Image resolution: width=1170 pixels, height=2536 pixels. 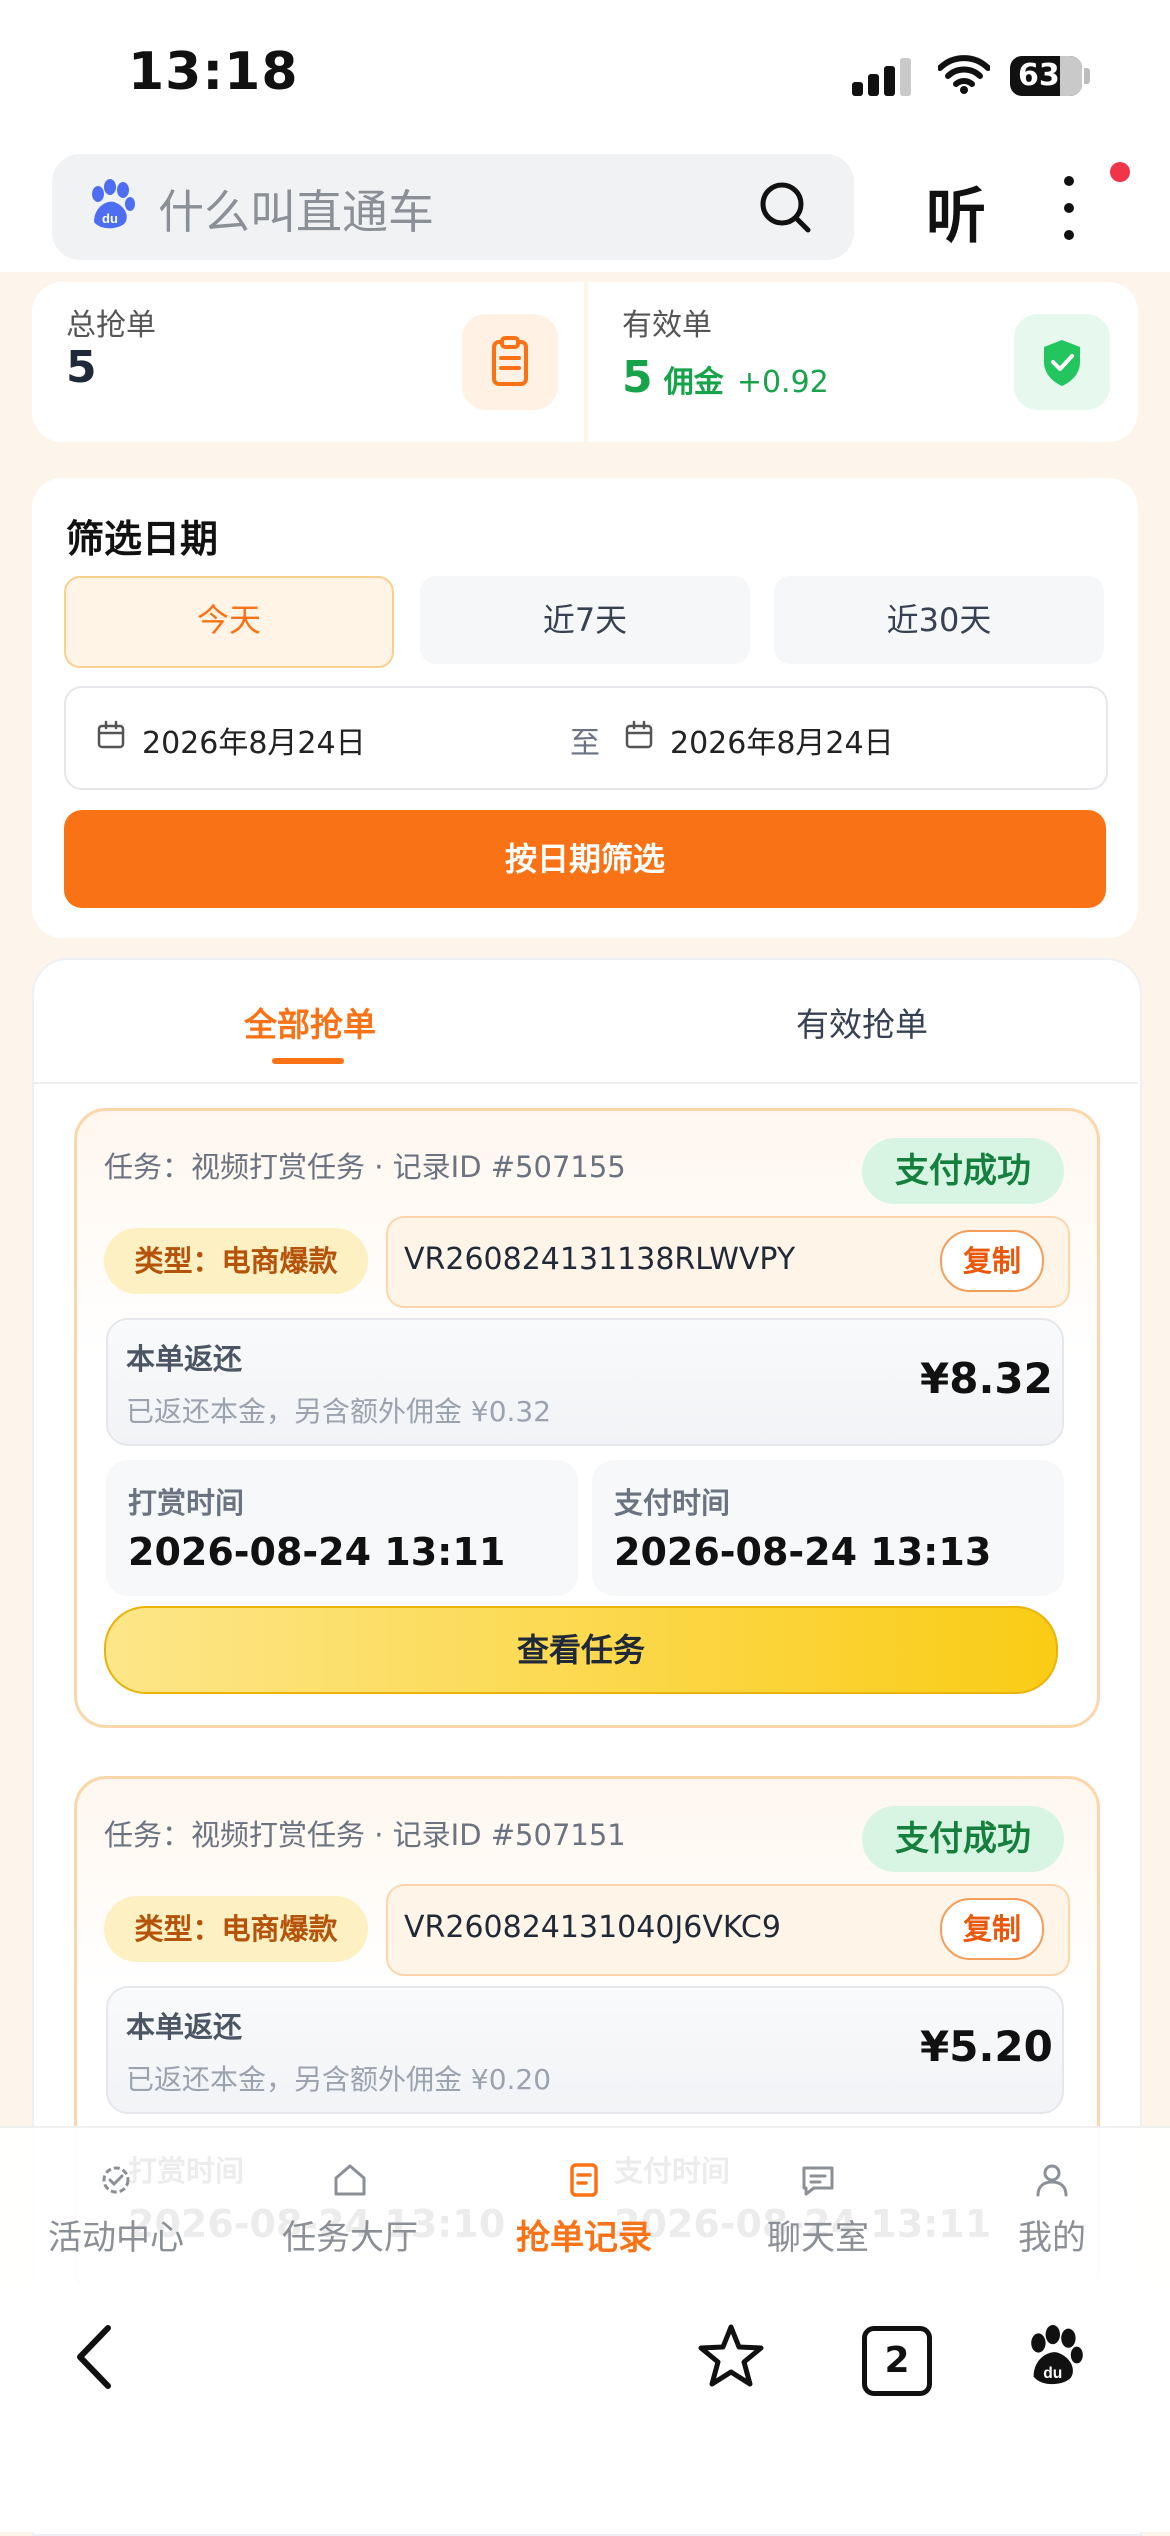 I want to click on battery-icon: 63, so click(x=1046, y=76).